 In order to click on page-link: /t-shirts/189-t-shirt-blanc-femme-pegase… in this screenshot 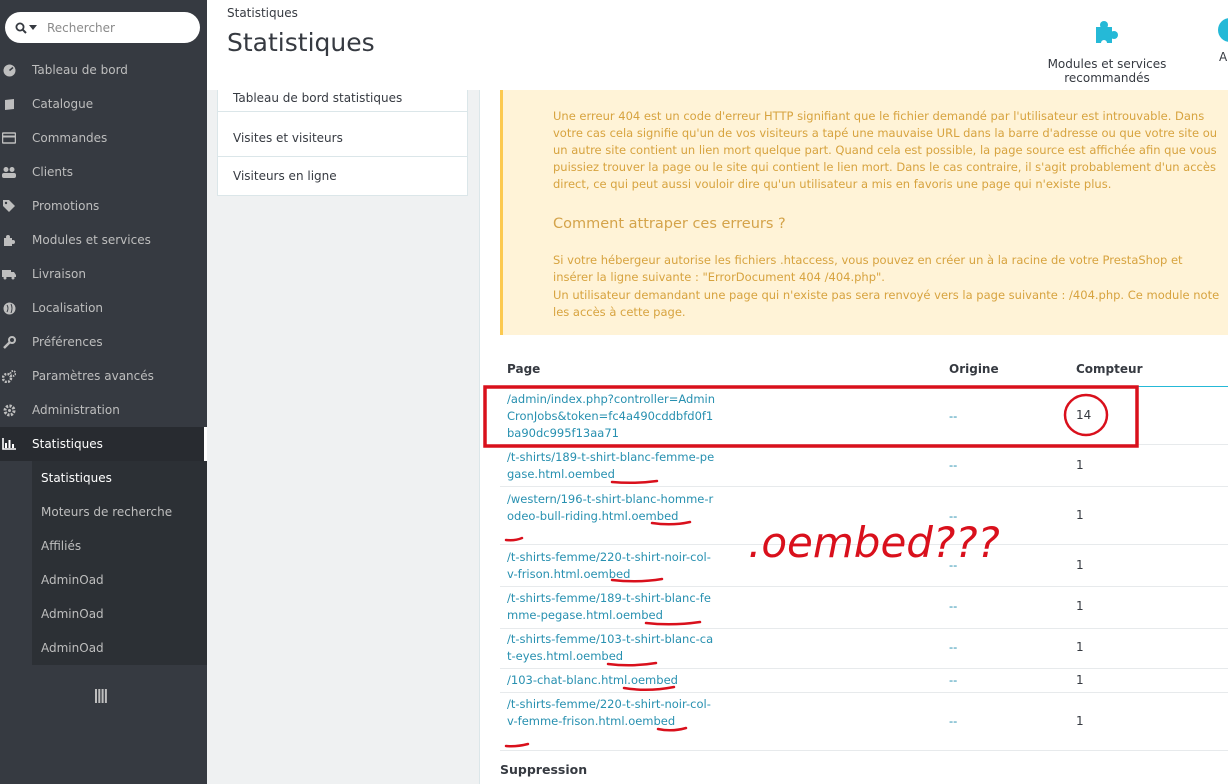, I will do `click(612, 466)`.